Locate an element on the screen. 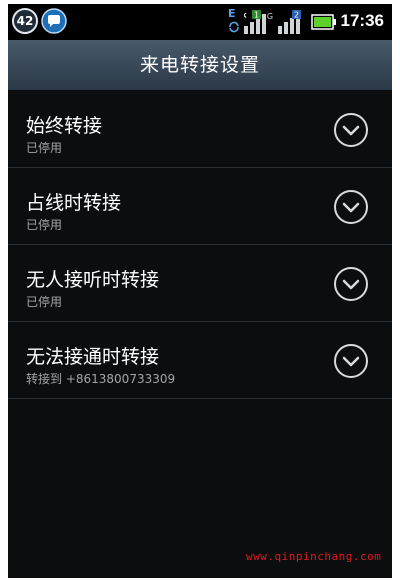 The height and width of the screenshot is (581, 400). list-item-busy-forward: 占线时转接 已停用 is located at coordinates (200, 206).